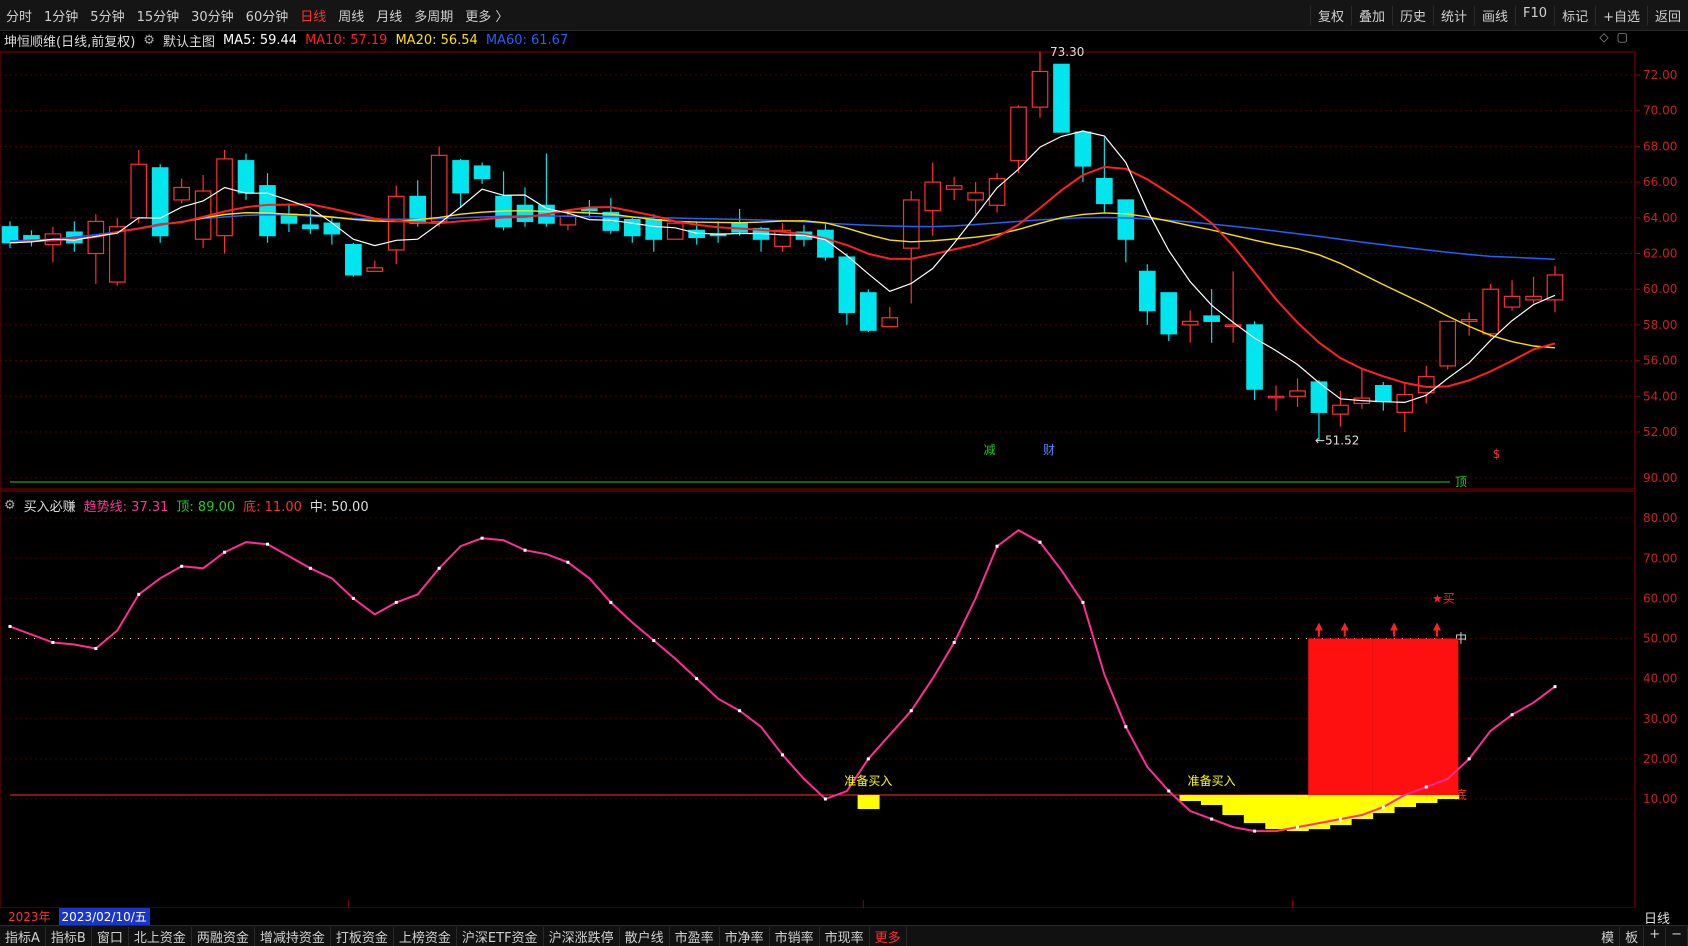  I want to click on tab-pcf: 市现率, so click(845, 936).